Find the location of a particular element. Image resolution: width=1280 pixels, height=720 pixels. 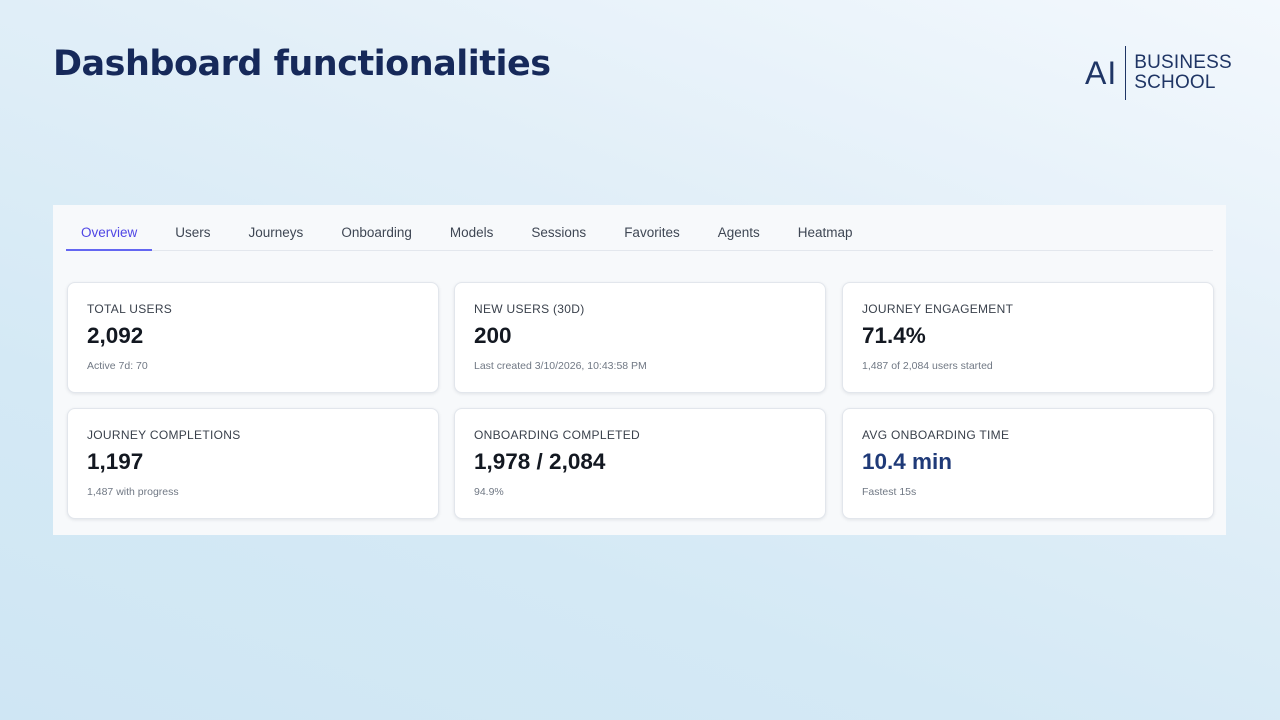

stat-label: NEW USERS (30D) is located at coordinates (529, 309).